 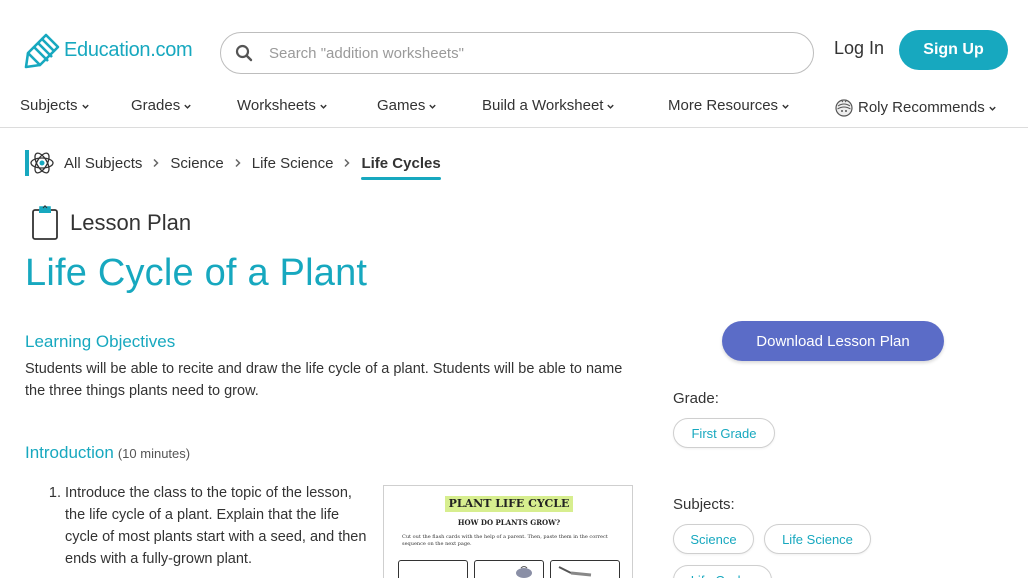 I want to click on search-icon, so click(x=244, y=53).